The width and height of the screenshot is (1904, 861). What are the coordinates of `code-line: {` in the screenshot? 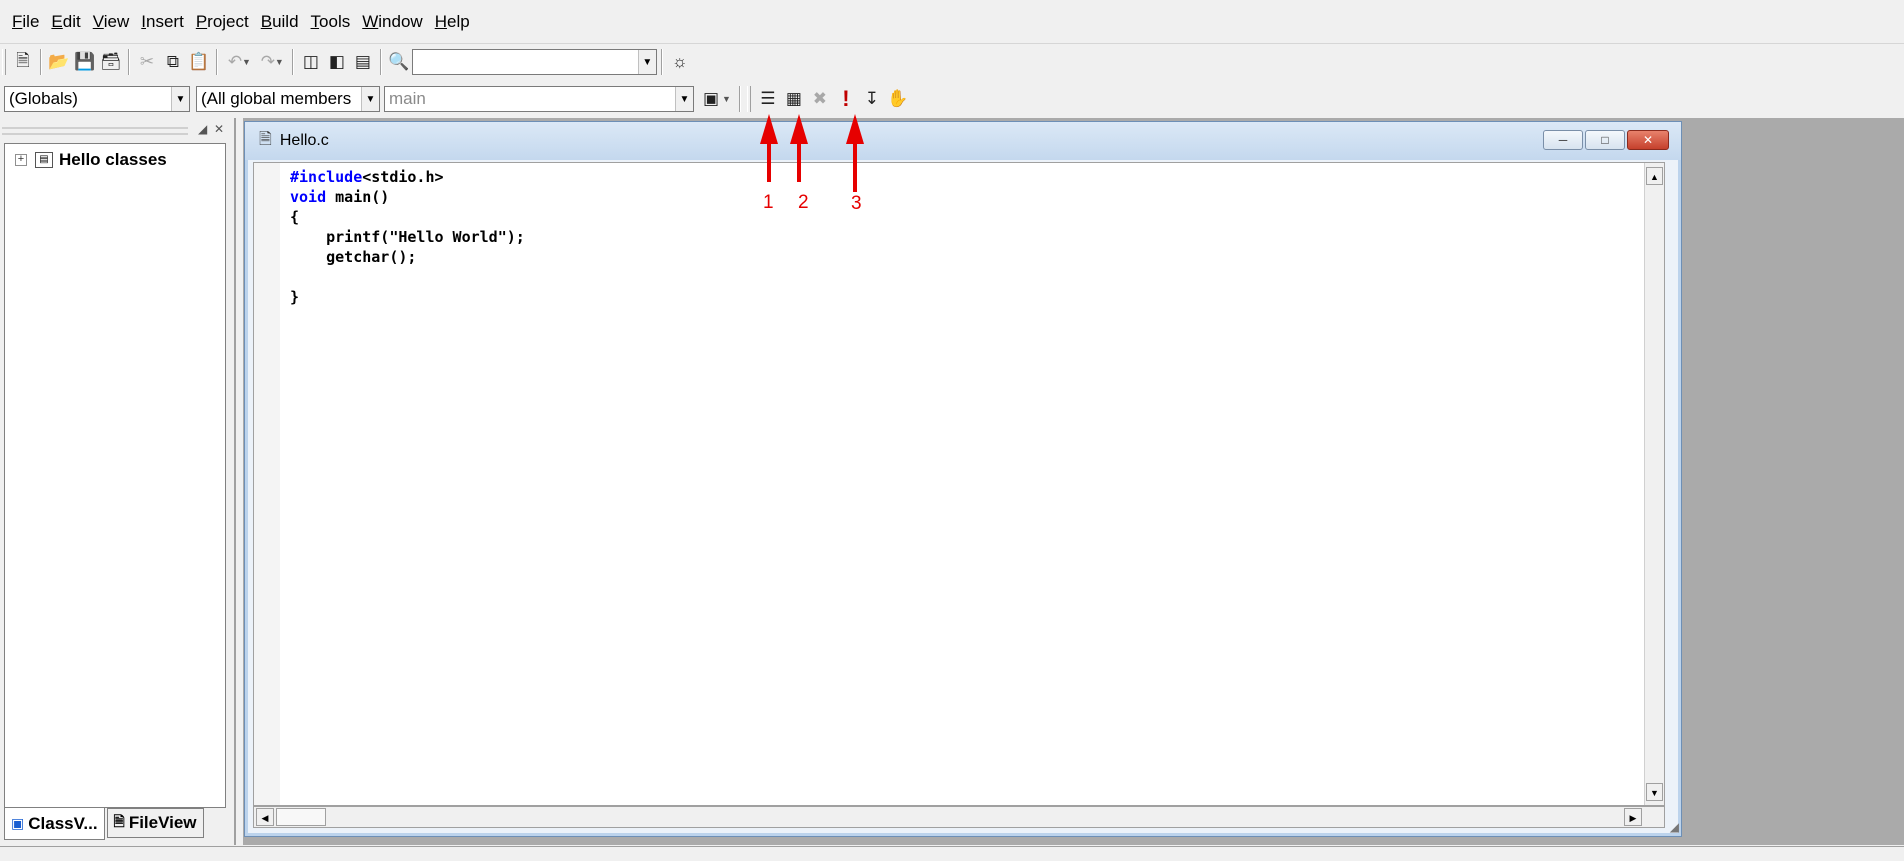 It's located at (407, 217).